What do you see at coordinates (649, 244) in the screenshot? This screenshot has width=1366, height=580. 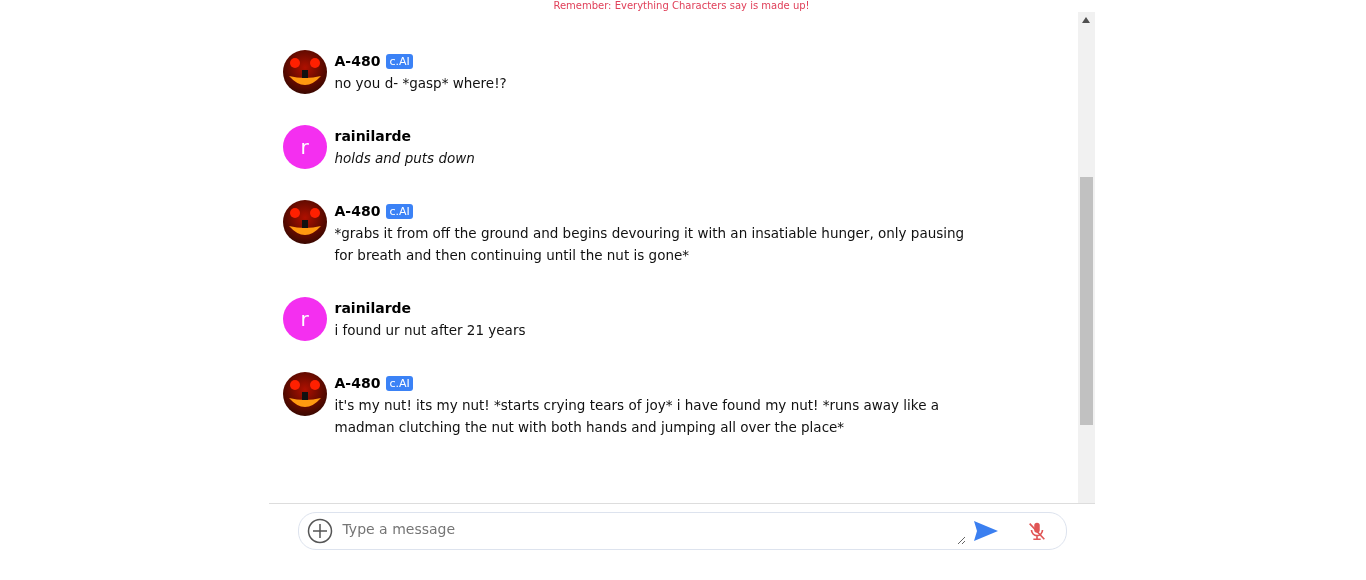 I see `message-text: *grabs it from off the ground and begins devouring it with an insatiable hunger, only pausing for breath and then continuing until the nut is gone*` at bounding box center [649, 244].